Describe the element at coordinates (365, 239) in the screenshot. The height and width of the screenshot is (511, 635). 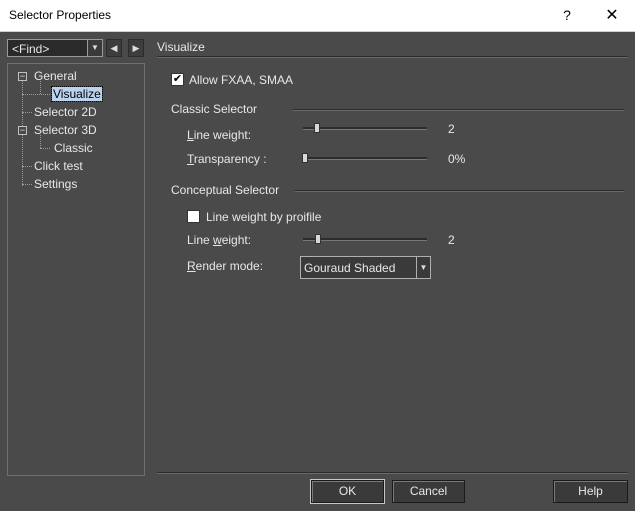
I see `conceptual-line-weight-slider` at that location.